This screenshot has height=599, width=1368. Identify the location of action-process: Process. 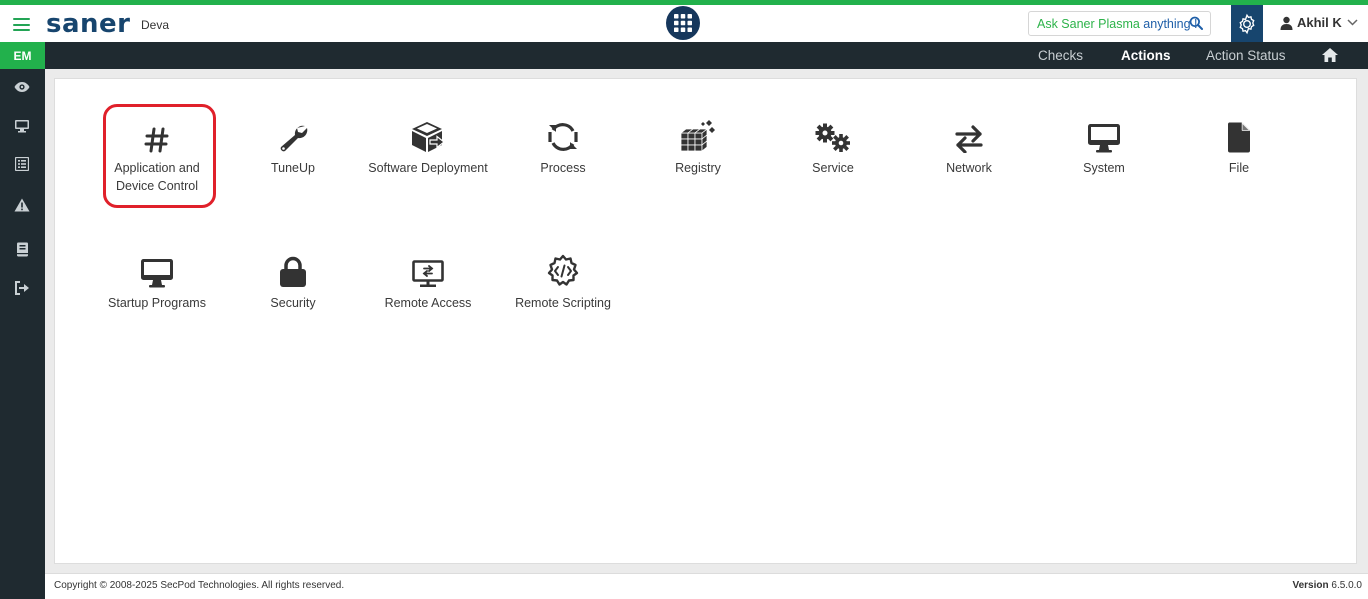
(563, 147).